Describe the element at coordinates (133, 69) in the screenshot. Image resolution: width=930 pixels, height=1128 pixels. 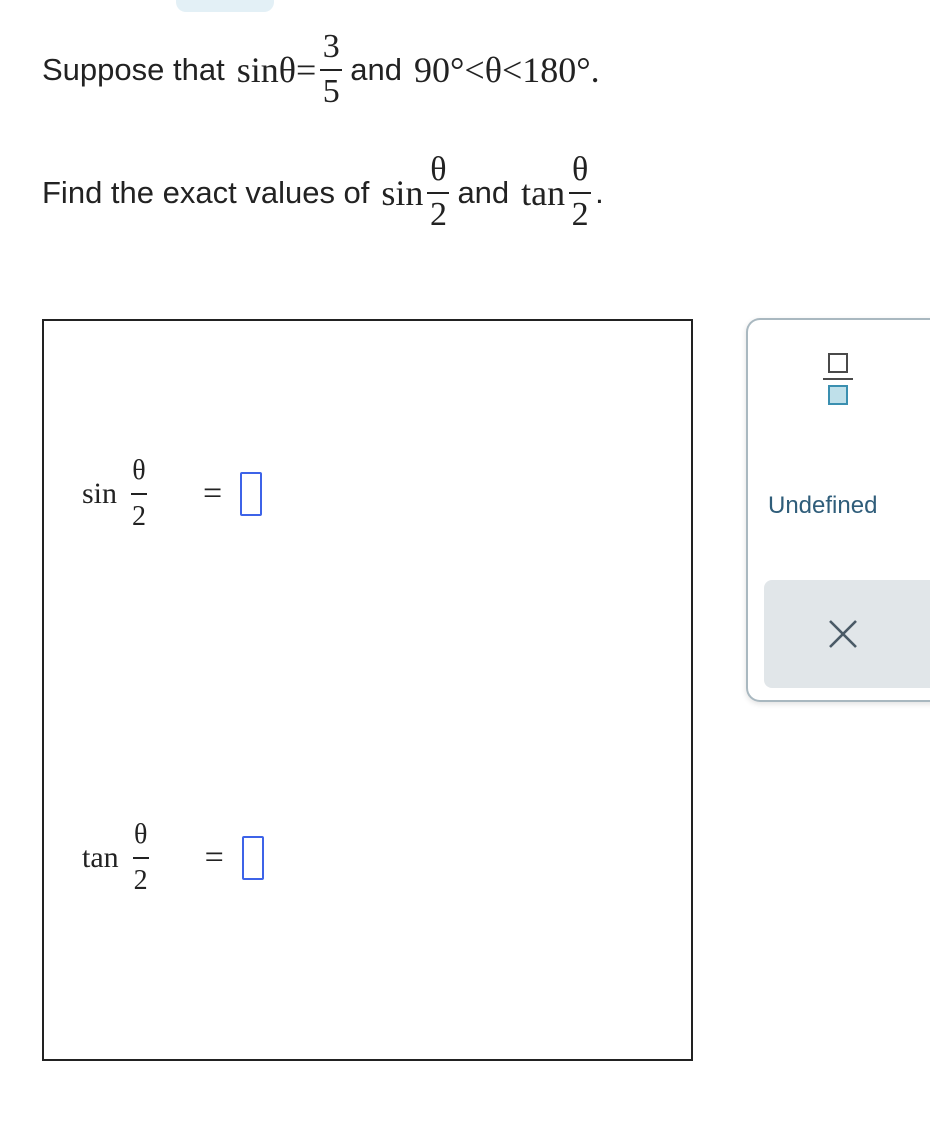
I see `problem-prefix: Suppose that` at that location.